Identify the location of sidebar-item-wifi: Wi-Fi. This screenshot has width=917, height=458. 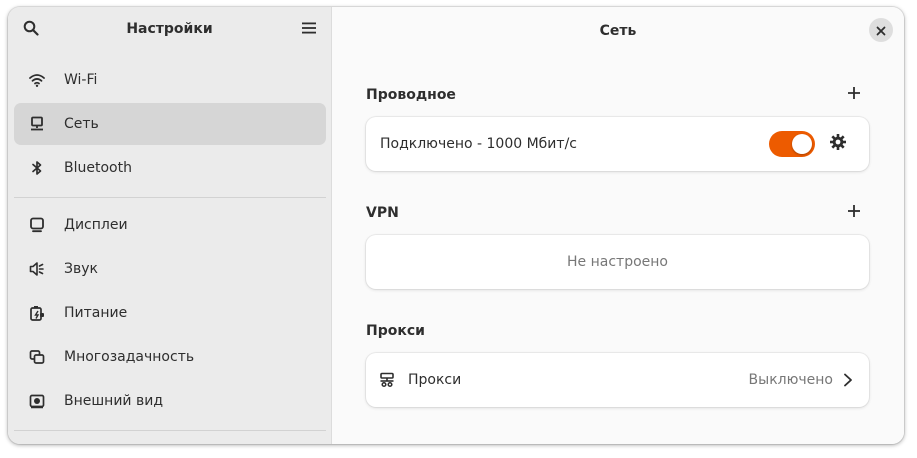
(170, 80).